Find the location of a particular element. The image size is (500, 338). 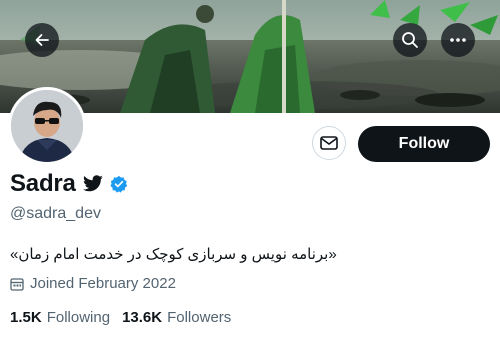

bird-icon is located at coordinates (93, 184).